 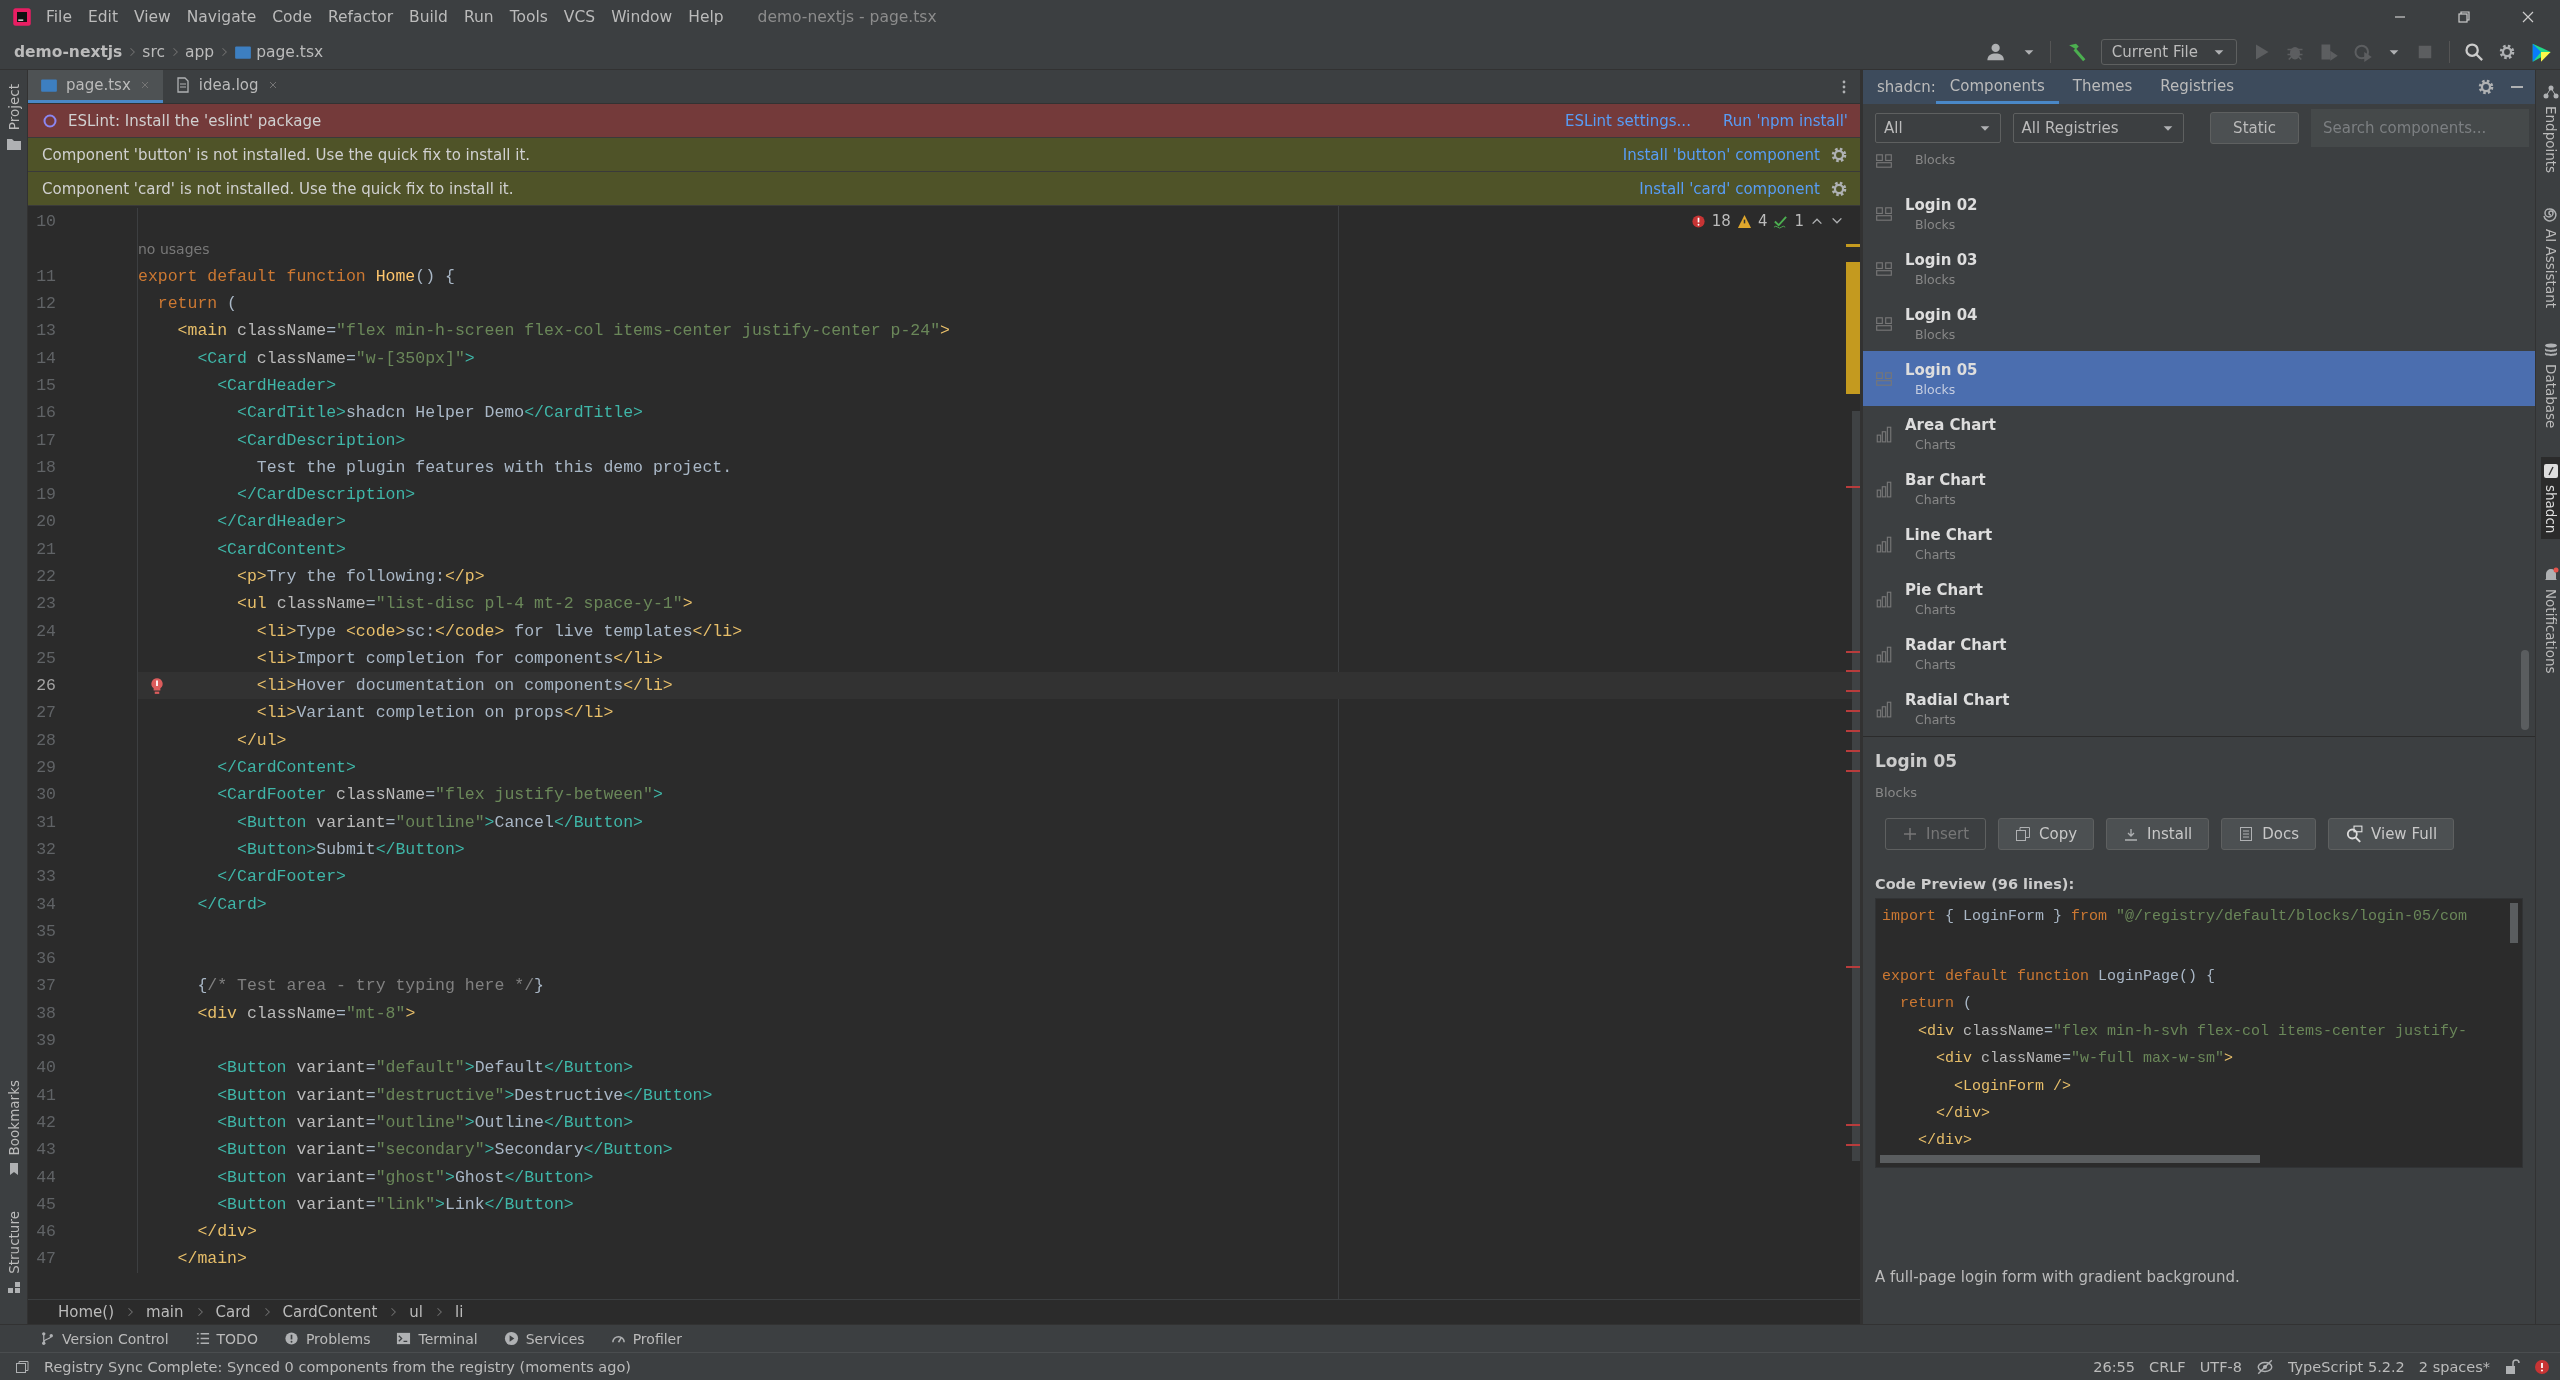 What do you see at coordinates (1938, 128) in the screenshot?
I see `type-dropdown: All` at bounding box center [1938, 128].